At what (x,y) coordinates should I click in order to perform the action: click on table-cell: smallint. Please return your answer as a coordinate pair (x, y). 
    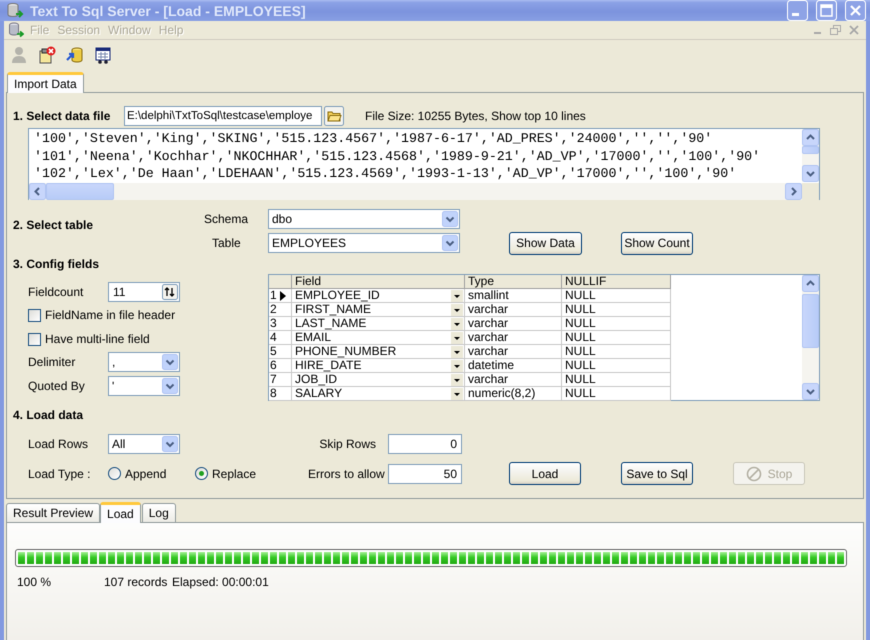
    Looking at the image, I should click on (513, 296).